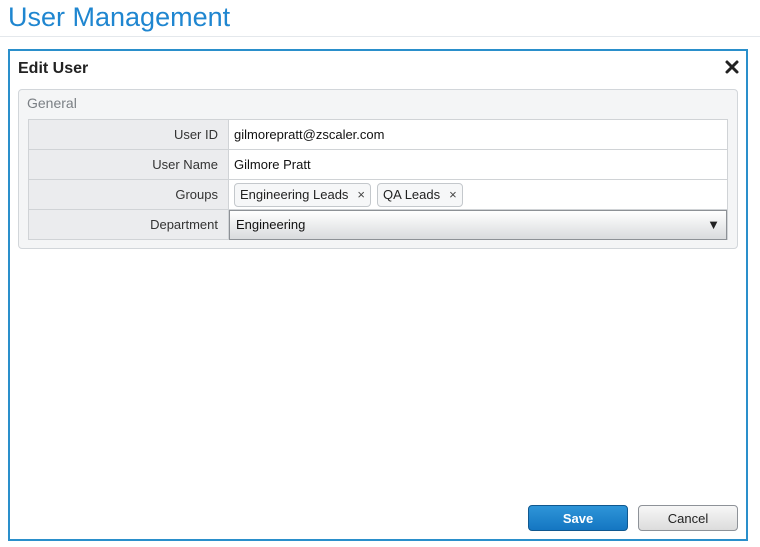  What do you see at coordinates (732, 67) in the screenshot?
I see `close-icon` at bounding box center [732, 67].